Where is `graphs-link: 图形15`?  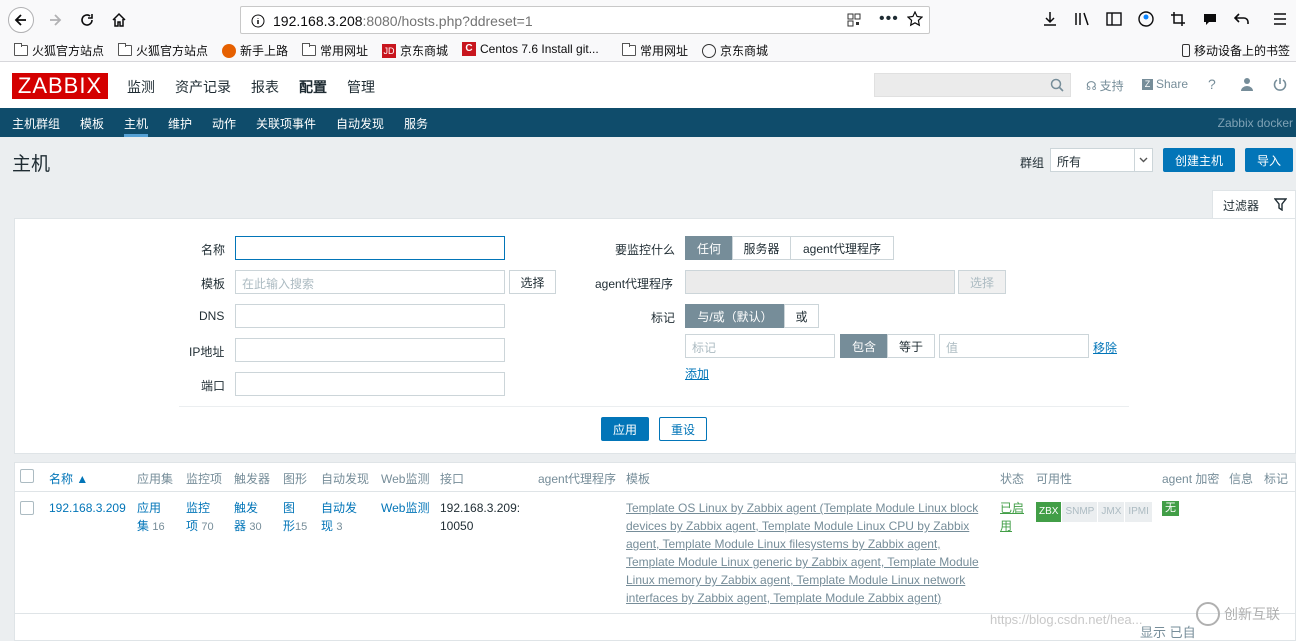
graphs-link: 图形15 is located at coordinates (295, 517).